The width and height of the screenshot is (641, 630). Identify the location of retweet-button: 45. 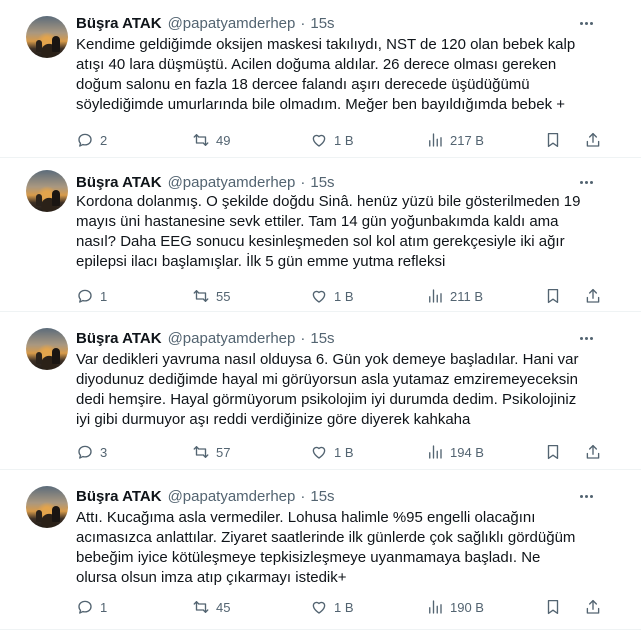
(211, 607).